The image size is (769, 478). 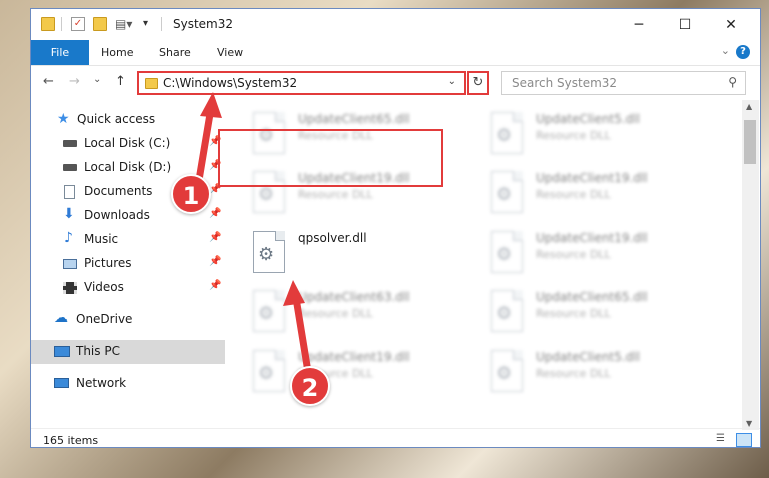 I want to click on file-item-qpsolver: ⚙ qpsolver.dll, so click(x=335, y=259).